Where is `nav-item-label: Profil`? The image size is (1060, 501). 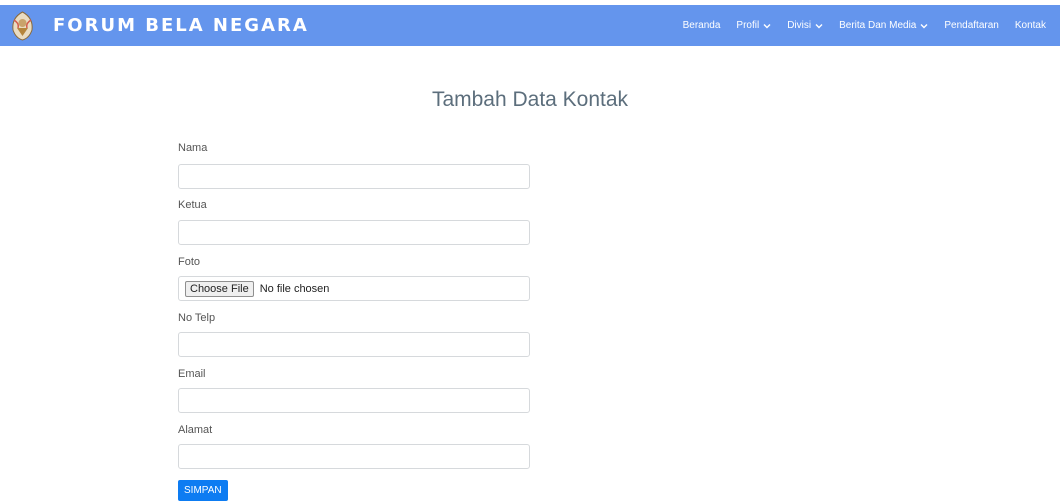 nav-item-label: Profil is located at coordinates (748, 25).